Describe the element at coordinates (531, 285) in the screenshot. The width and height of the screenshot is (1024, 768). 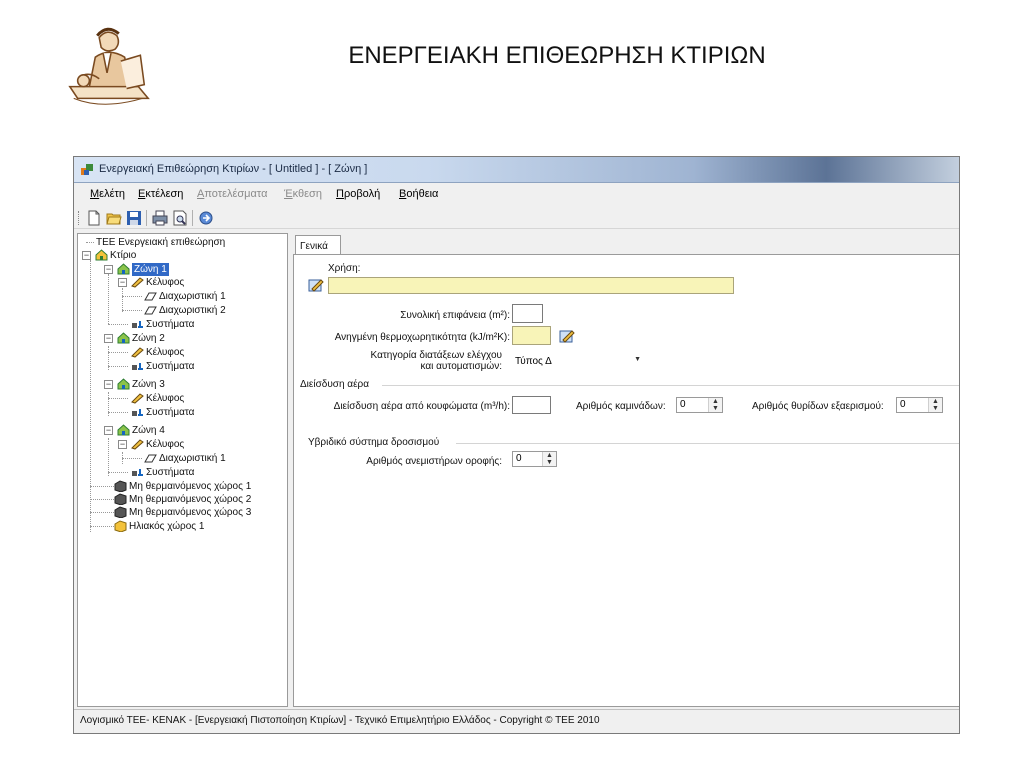
I see `use-field` at that location.